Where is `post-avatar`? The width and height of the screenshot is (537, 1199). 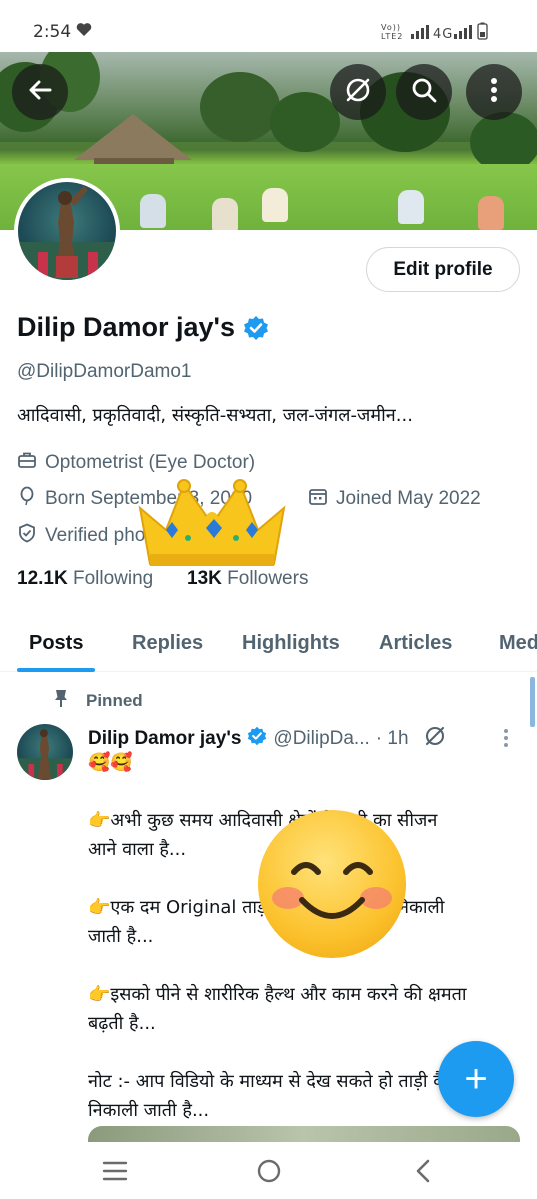 post-avatar is located at coordinates (45, 752).